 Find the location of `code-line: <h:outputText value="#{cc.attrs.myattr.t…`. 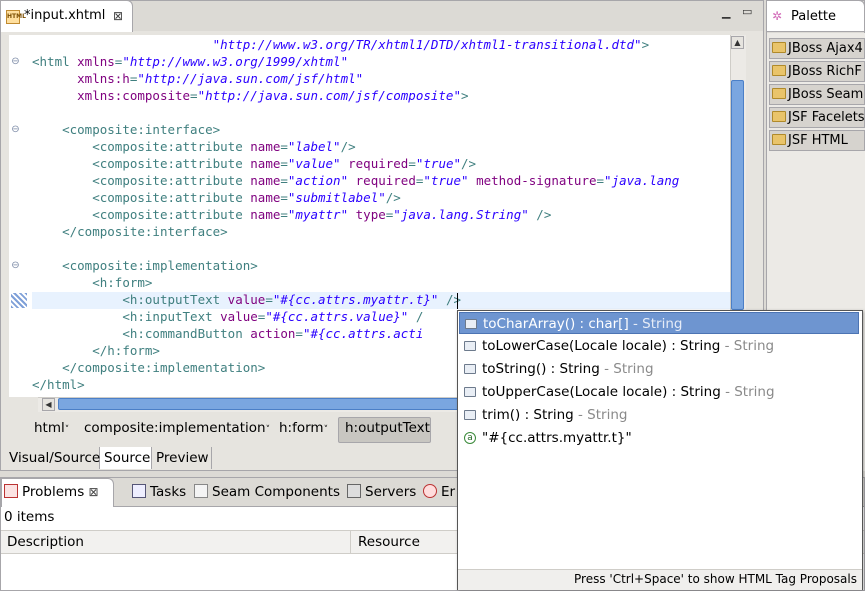

code-line: <h:outputText value="#{cc.attrs.myattr.t… is located at coordinates (246, 299).